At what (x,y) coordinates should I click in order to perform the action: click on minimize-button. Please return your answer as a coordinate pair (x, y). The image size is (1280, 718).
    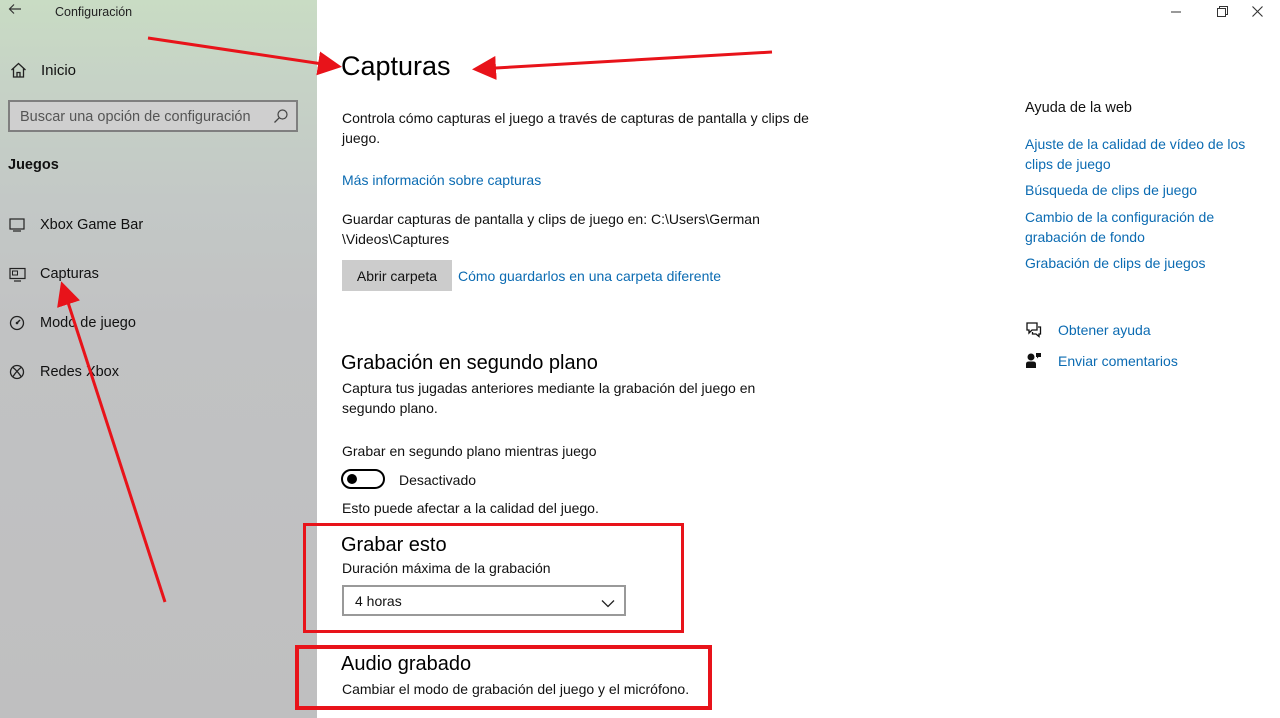
    Looking at the image, I should click on (1176, 13).